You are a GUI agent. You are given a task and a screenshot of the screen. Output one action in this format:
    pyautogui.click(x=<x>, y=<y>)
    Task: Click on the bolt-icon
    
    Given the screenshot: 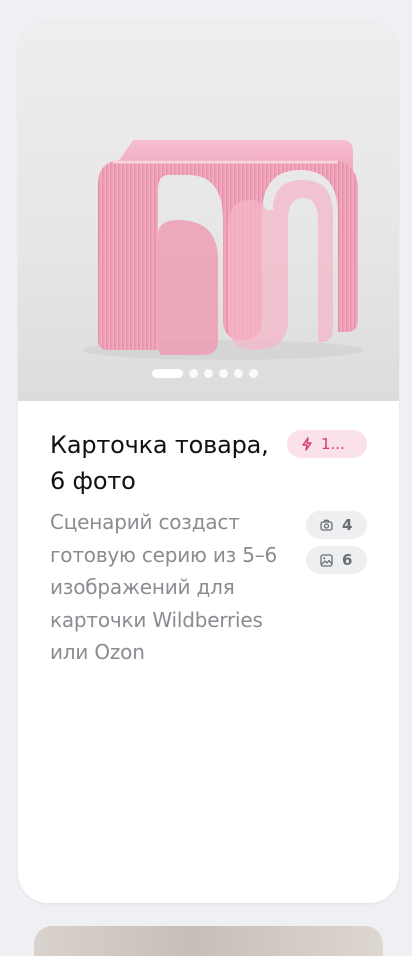 What is the action you would take?
    pyautogui.click(x=307, y=444)
    